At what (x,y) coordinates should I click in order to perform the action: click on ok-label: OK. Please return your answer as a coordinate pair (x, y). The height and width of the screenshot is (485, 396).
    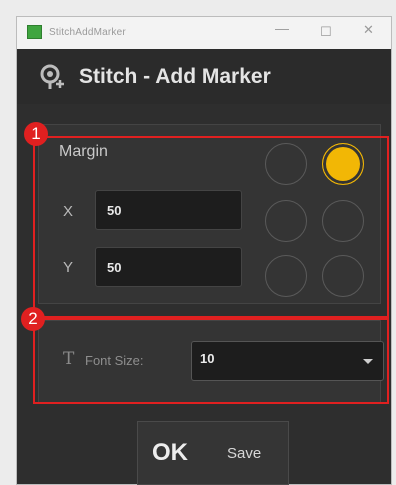
    Looking at the image, I should click on (170, 452).